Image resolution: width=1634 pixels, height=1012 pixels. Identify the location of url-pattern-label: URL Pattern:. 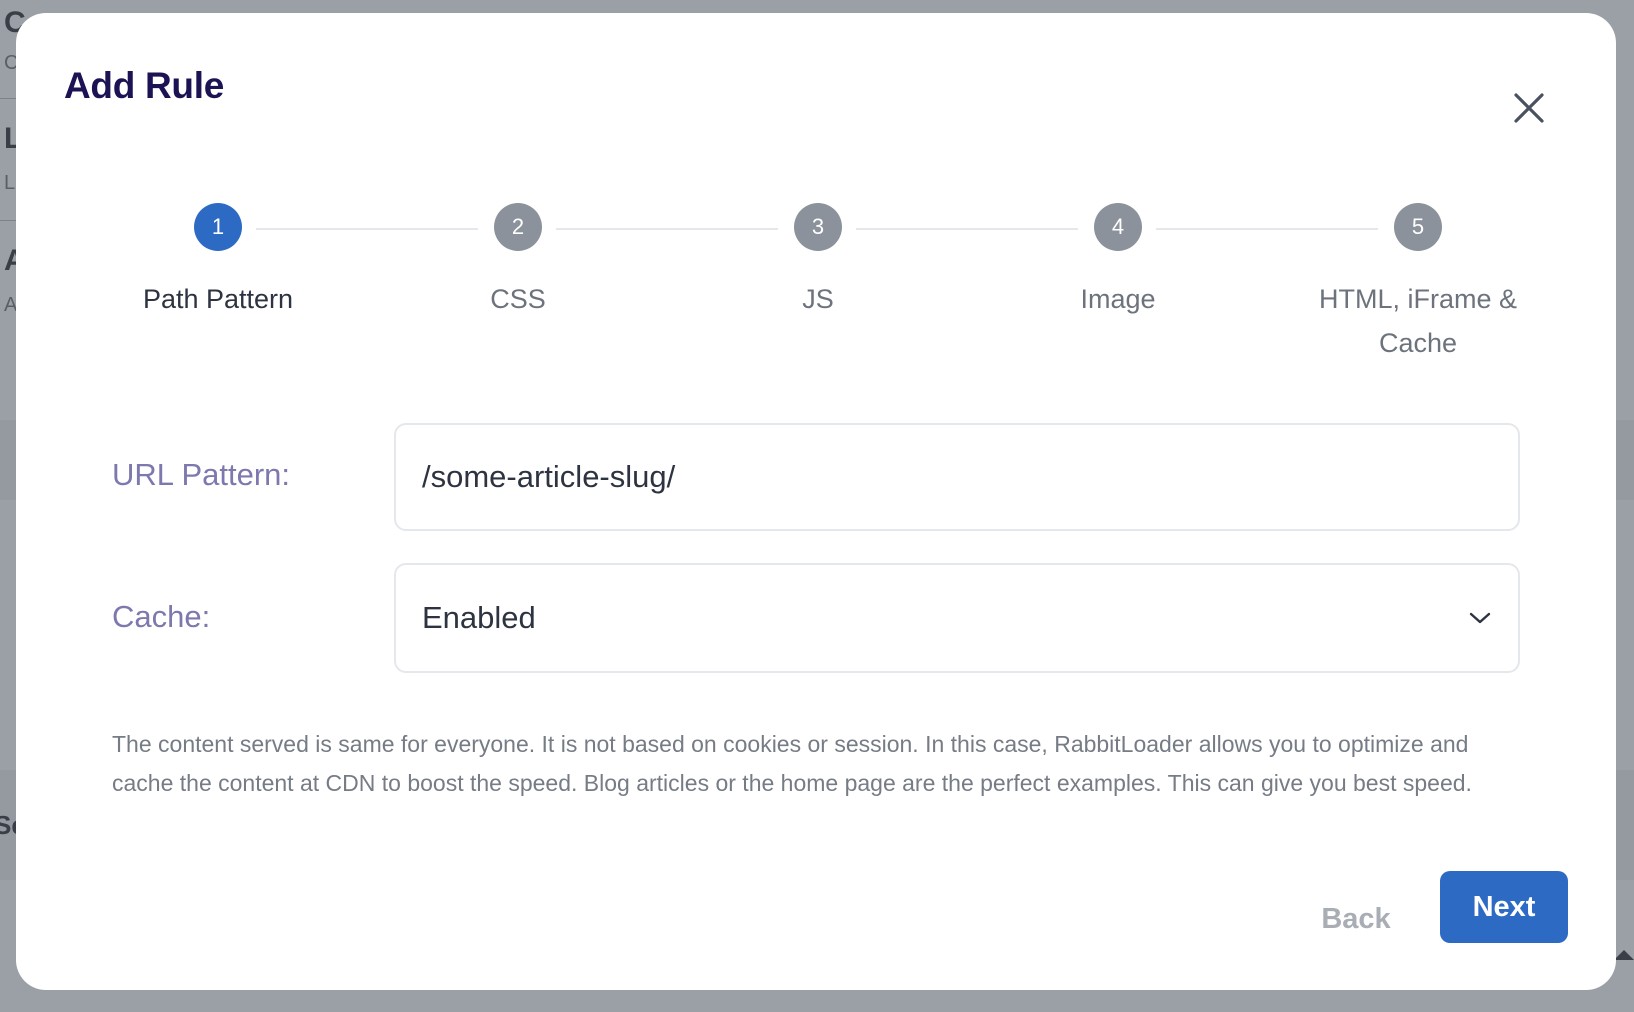
(201, 474).